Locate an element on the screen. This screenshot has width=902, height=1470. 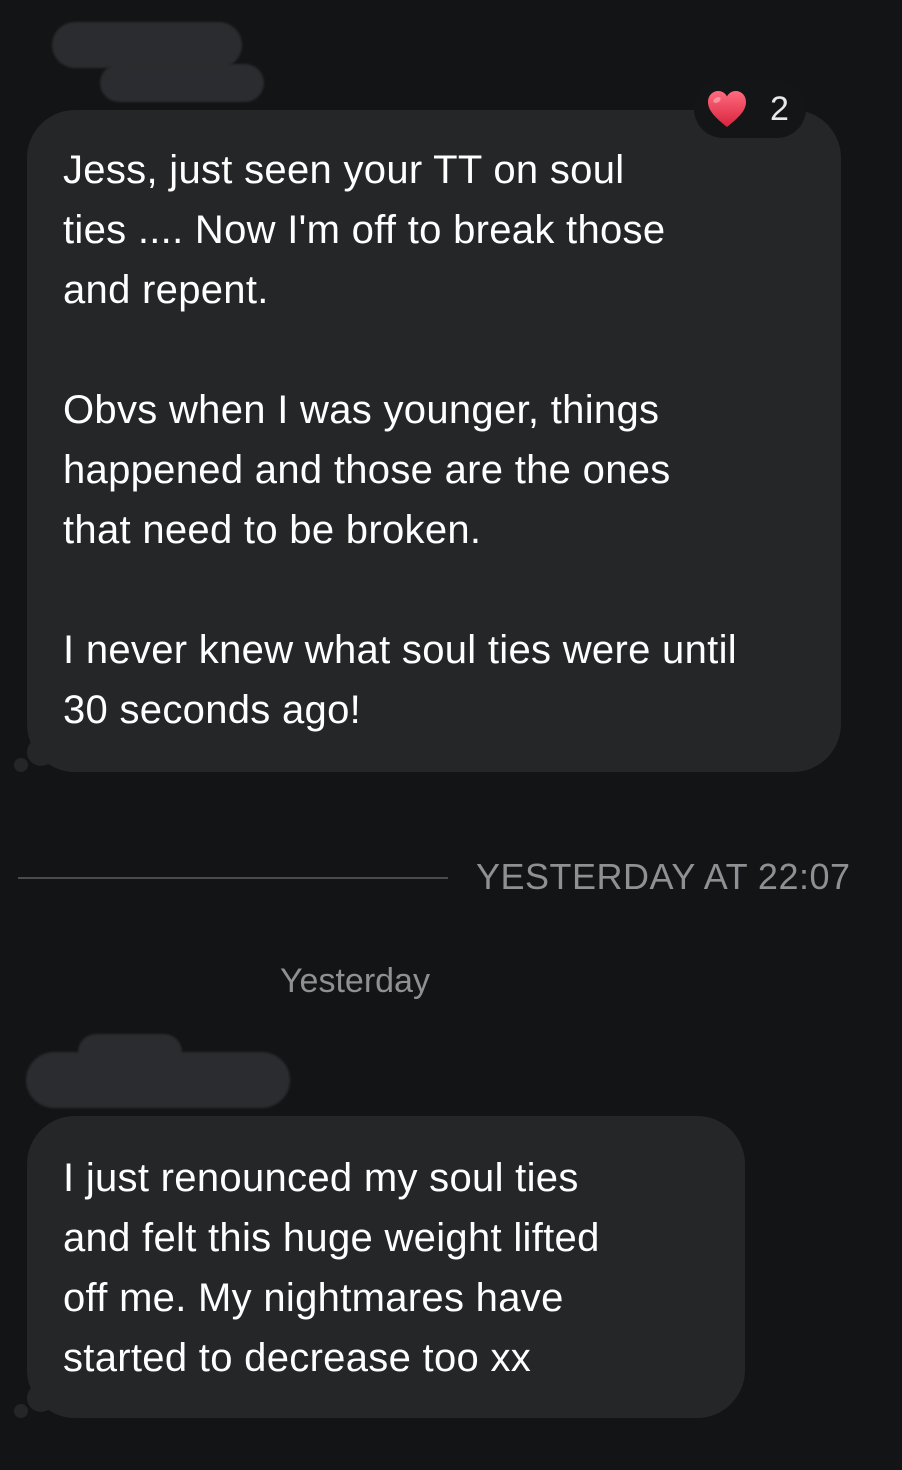
day-label: Yesterday is located at coordinates (355, 981).